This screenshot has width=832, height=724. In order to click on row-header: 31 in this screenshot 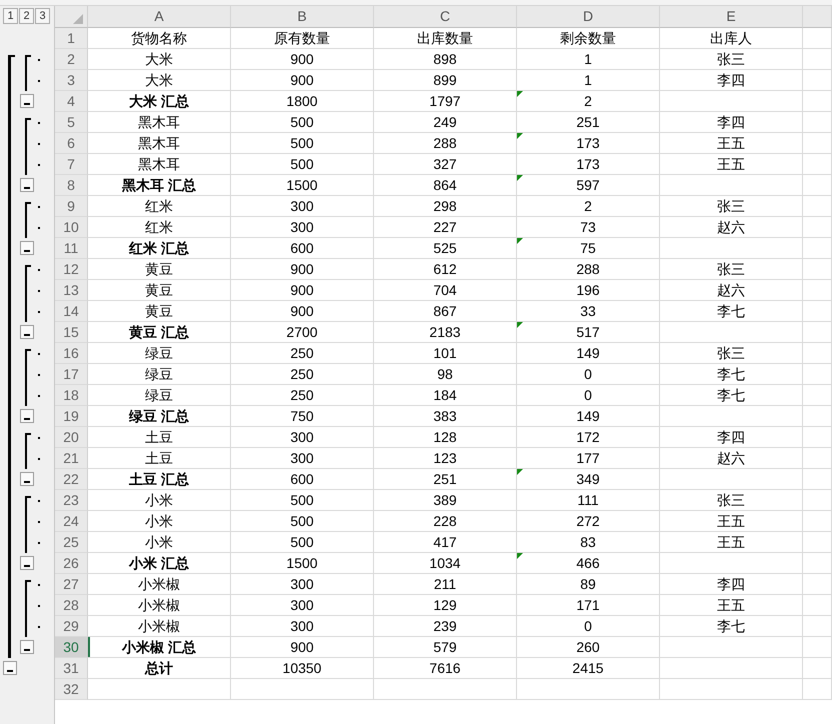, I will do `click(71, 668)`.